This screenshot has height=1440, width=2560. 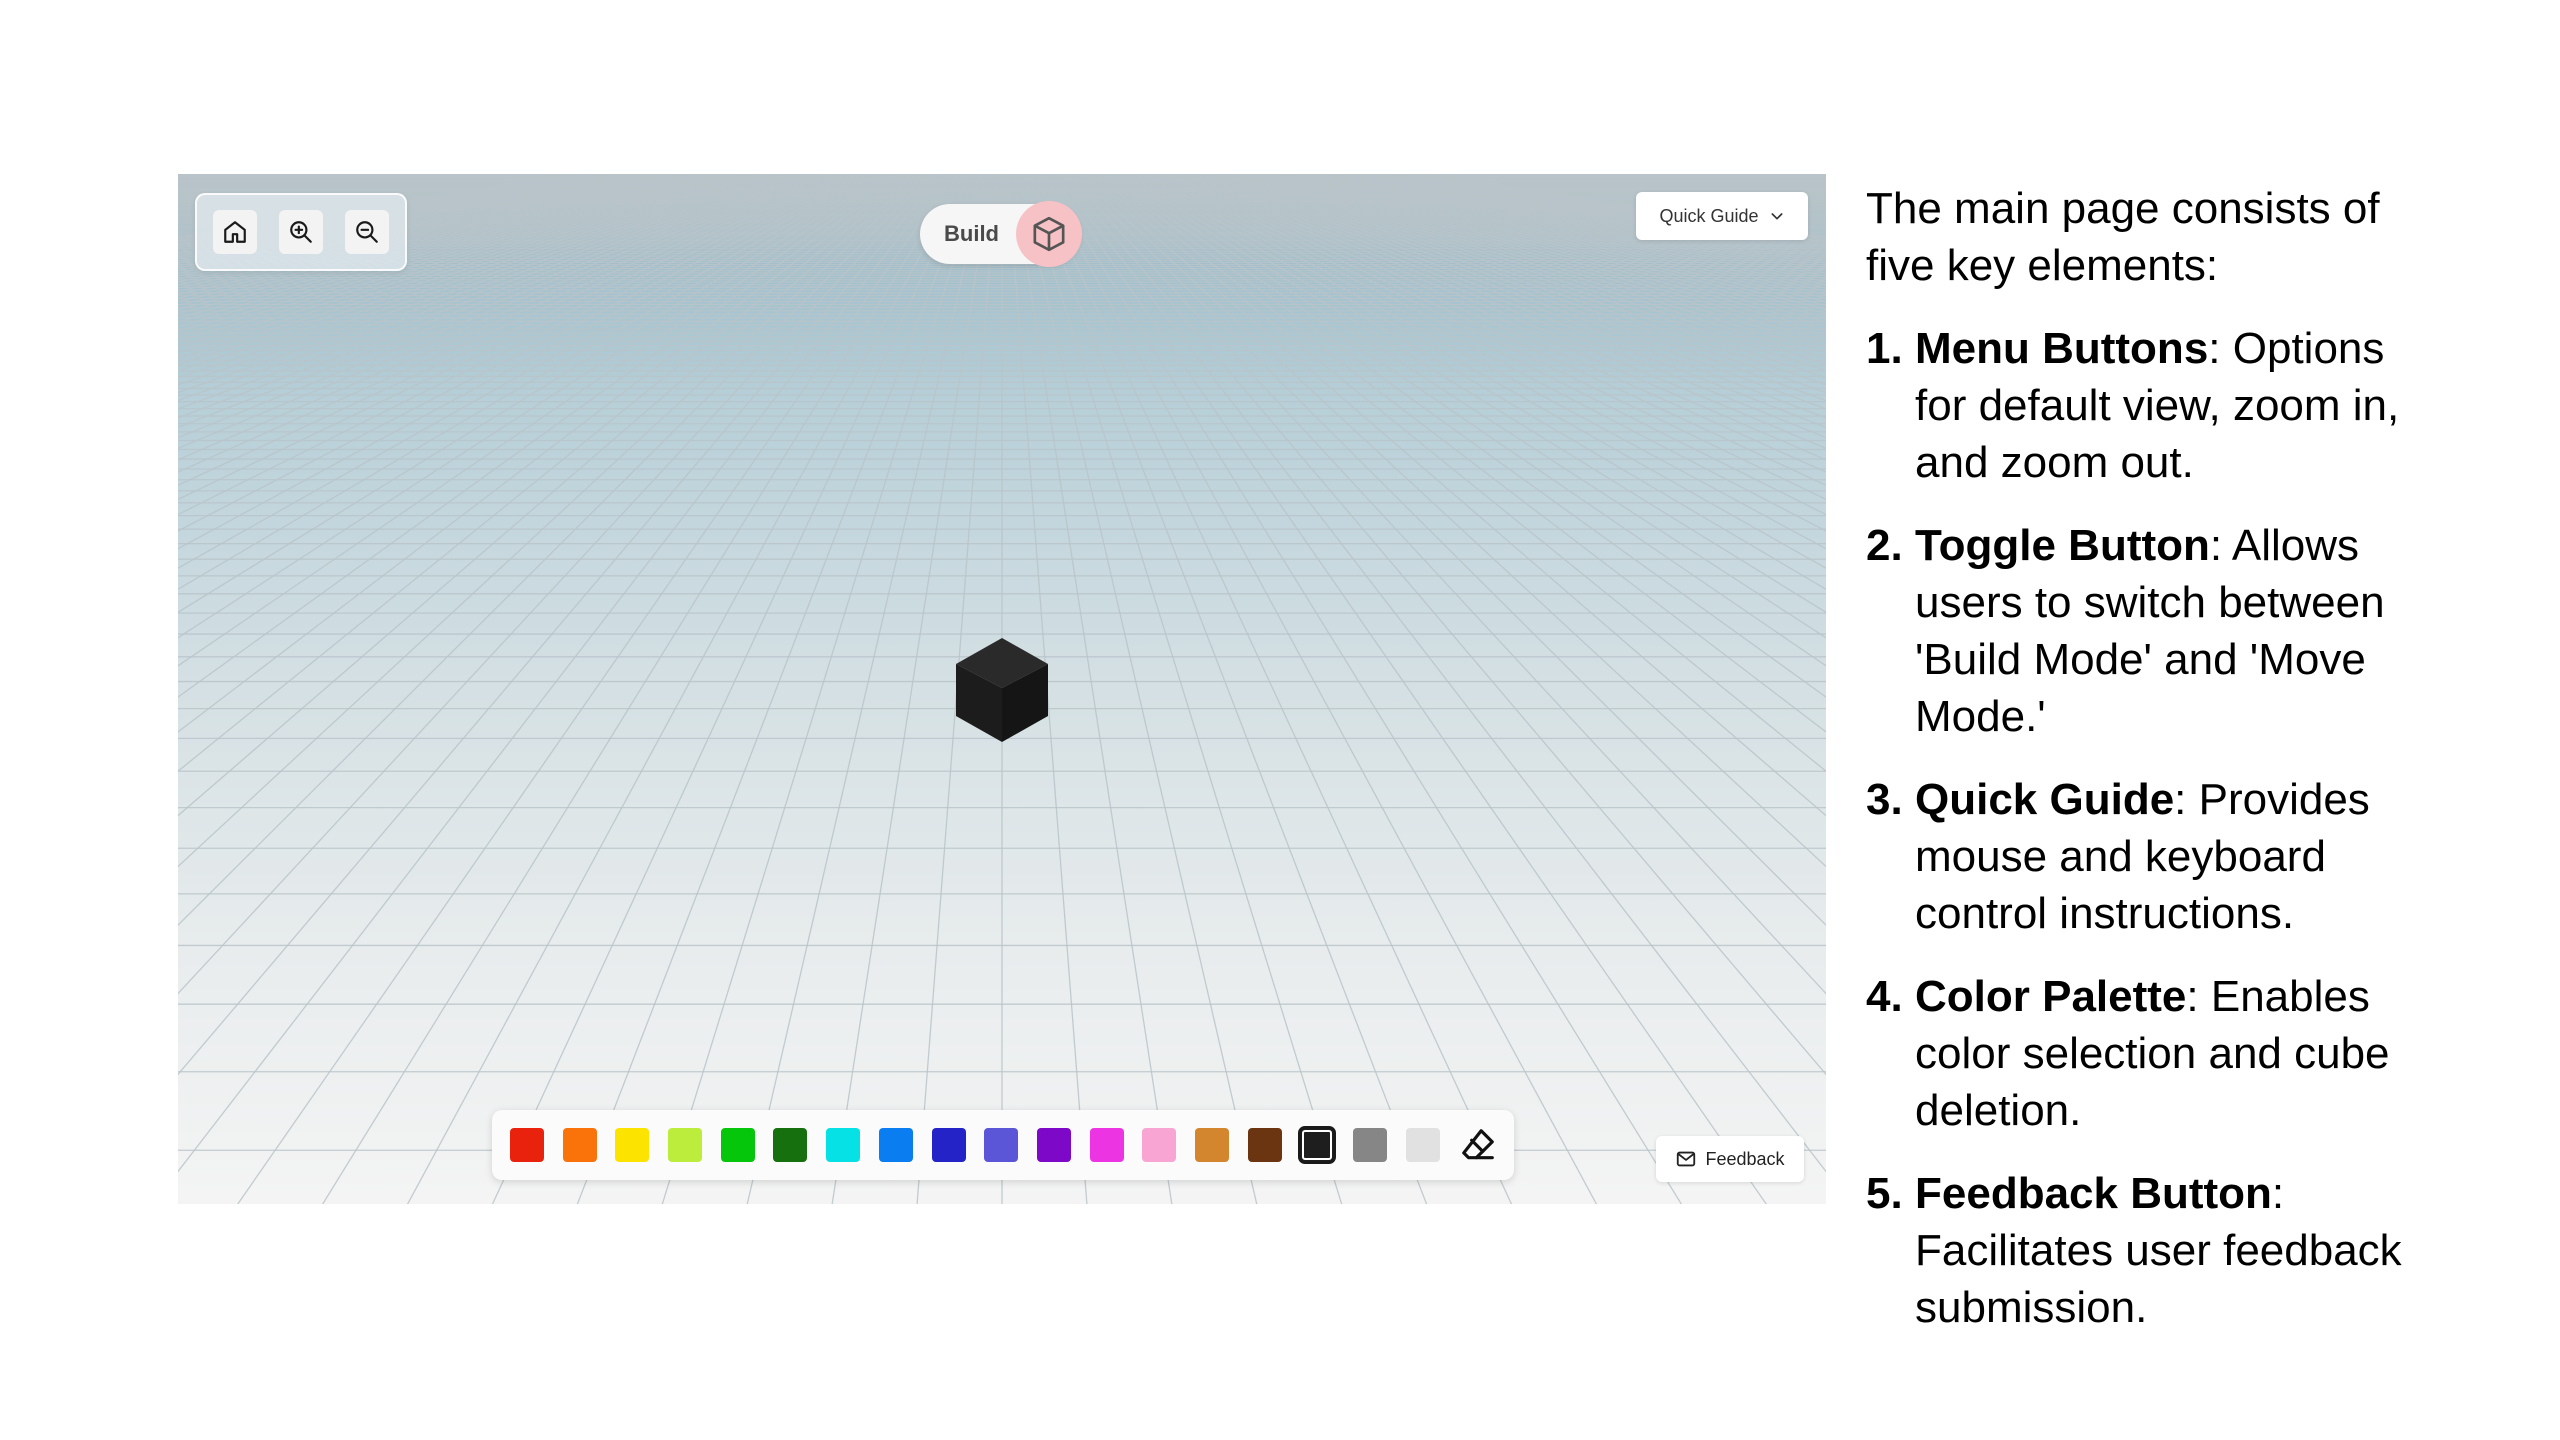 I want to click on placed-cube, so click(x=1002, y=690).